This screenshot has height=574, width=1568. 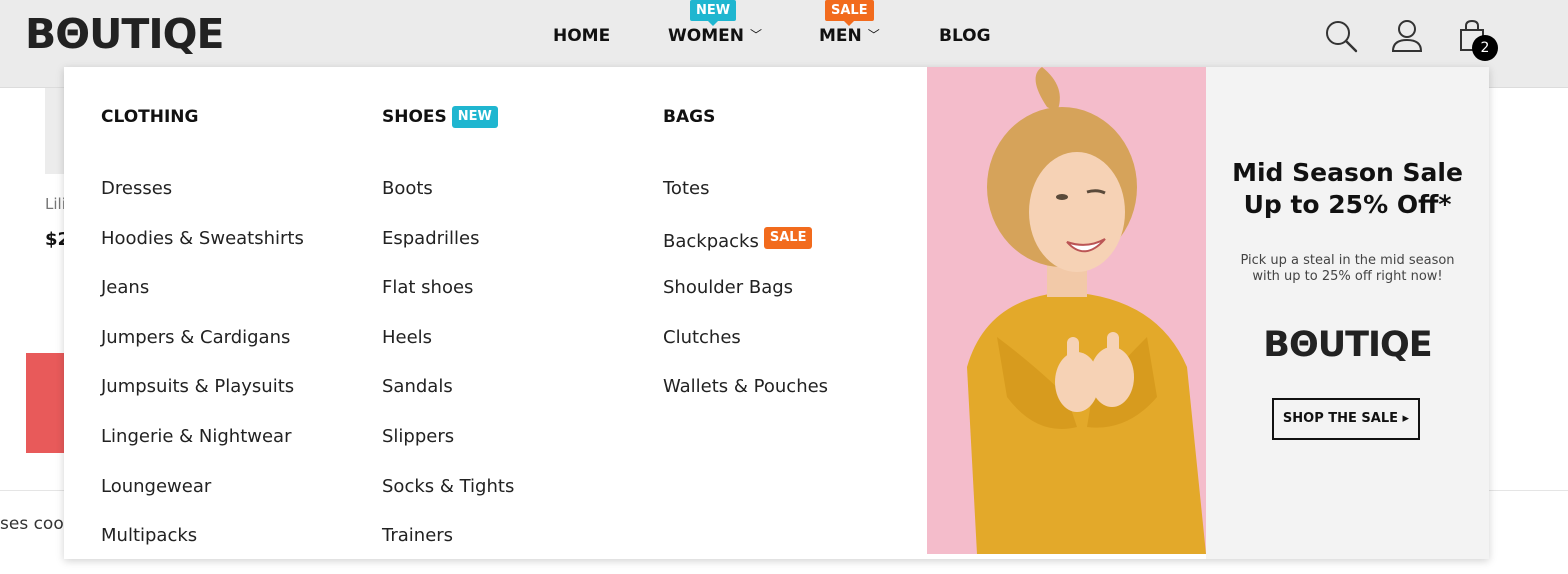 What do you see at coordinates (202, 301) in the screenshot?
I see `menu-link: Jeans` at bounding box center [202, 301].